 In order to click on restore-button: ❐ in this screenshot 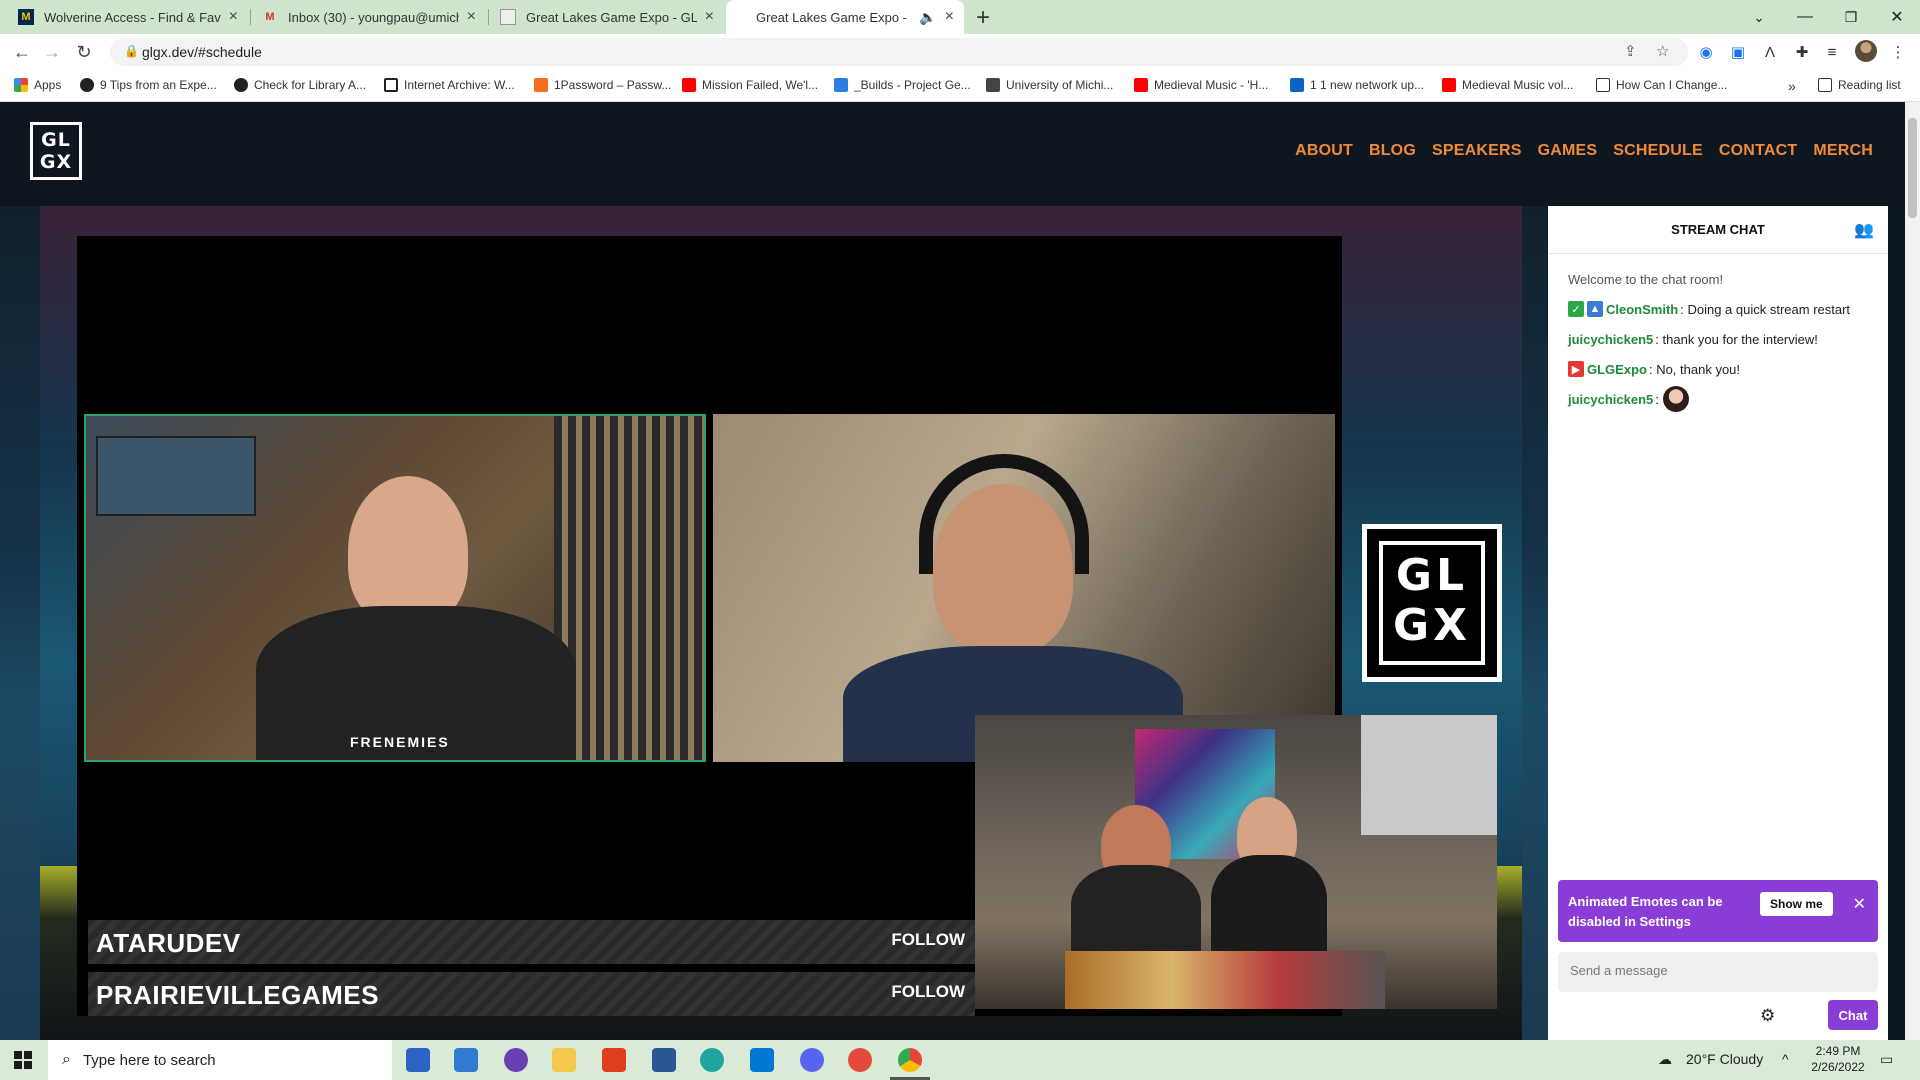, I will do `click(1851, 17)`.